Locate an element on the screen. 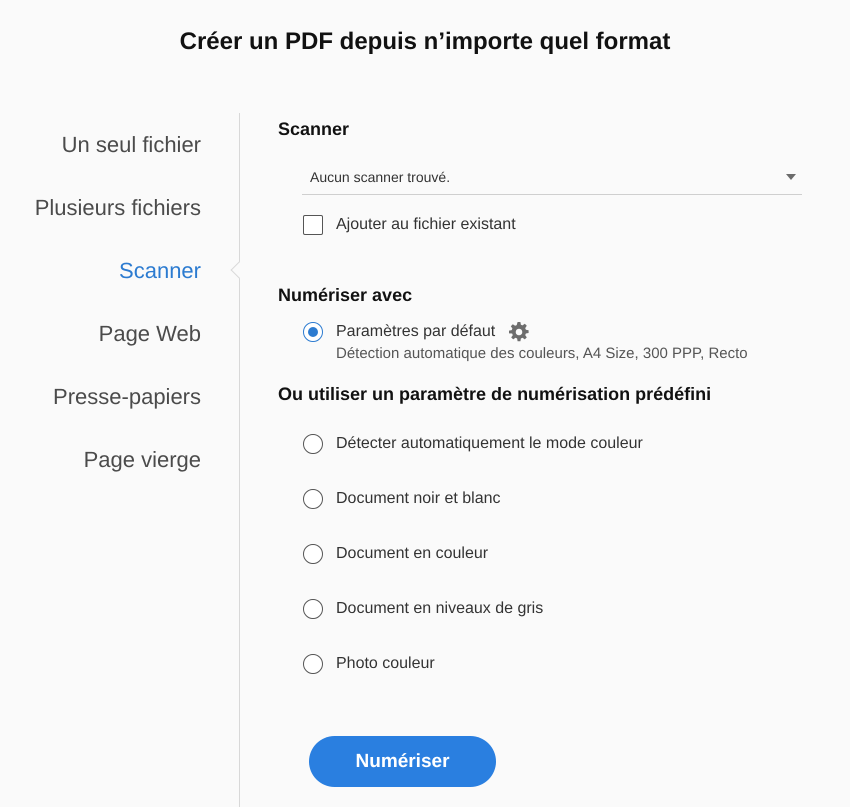  sidebar-item: Page vierge is located at coordinates (142, 460).